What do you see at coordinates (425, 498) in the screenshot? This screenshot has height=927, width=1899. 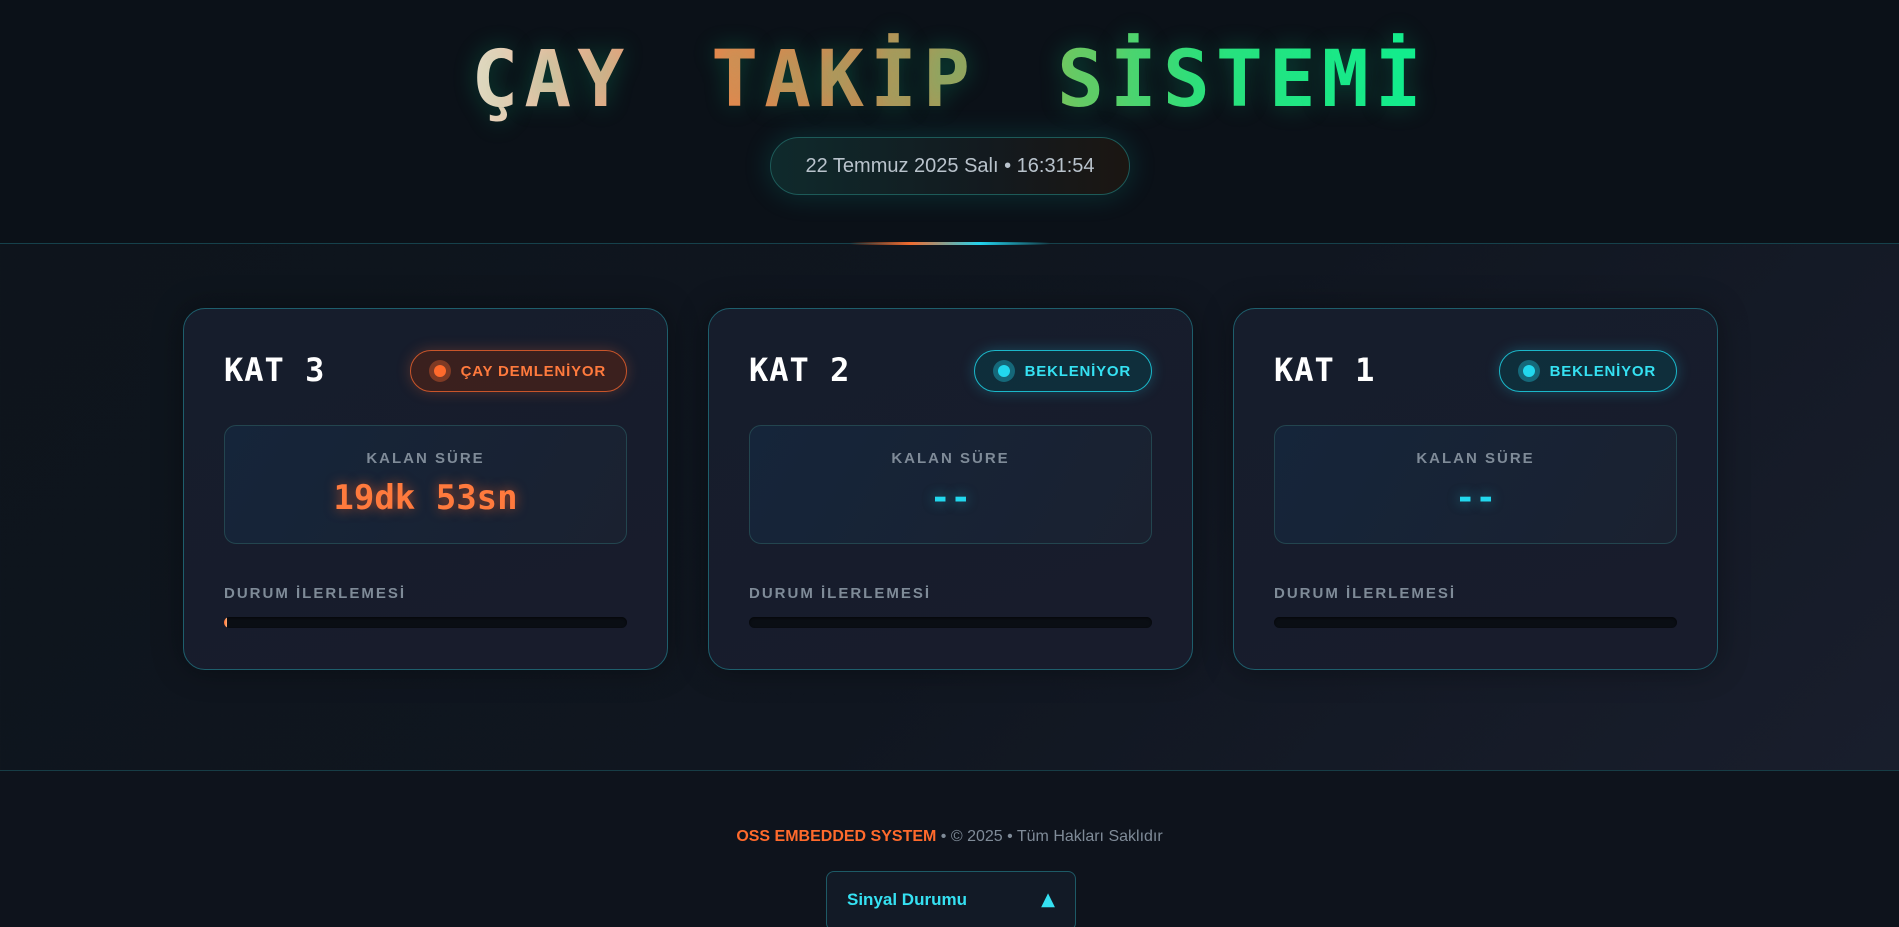 I see `remaining-time-value: 19dk 53sn` at bounding box center [425, 498].